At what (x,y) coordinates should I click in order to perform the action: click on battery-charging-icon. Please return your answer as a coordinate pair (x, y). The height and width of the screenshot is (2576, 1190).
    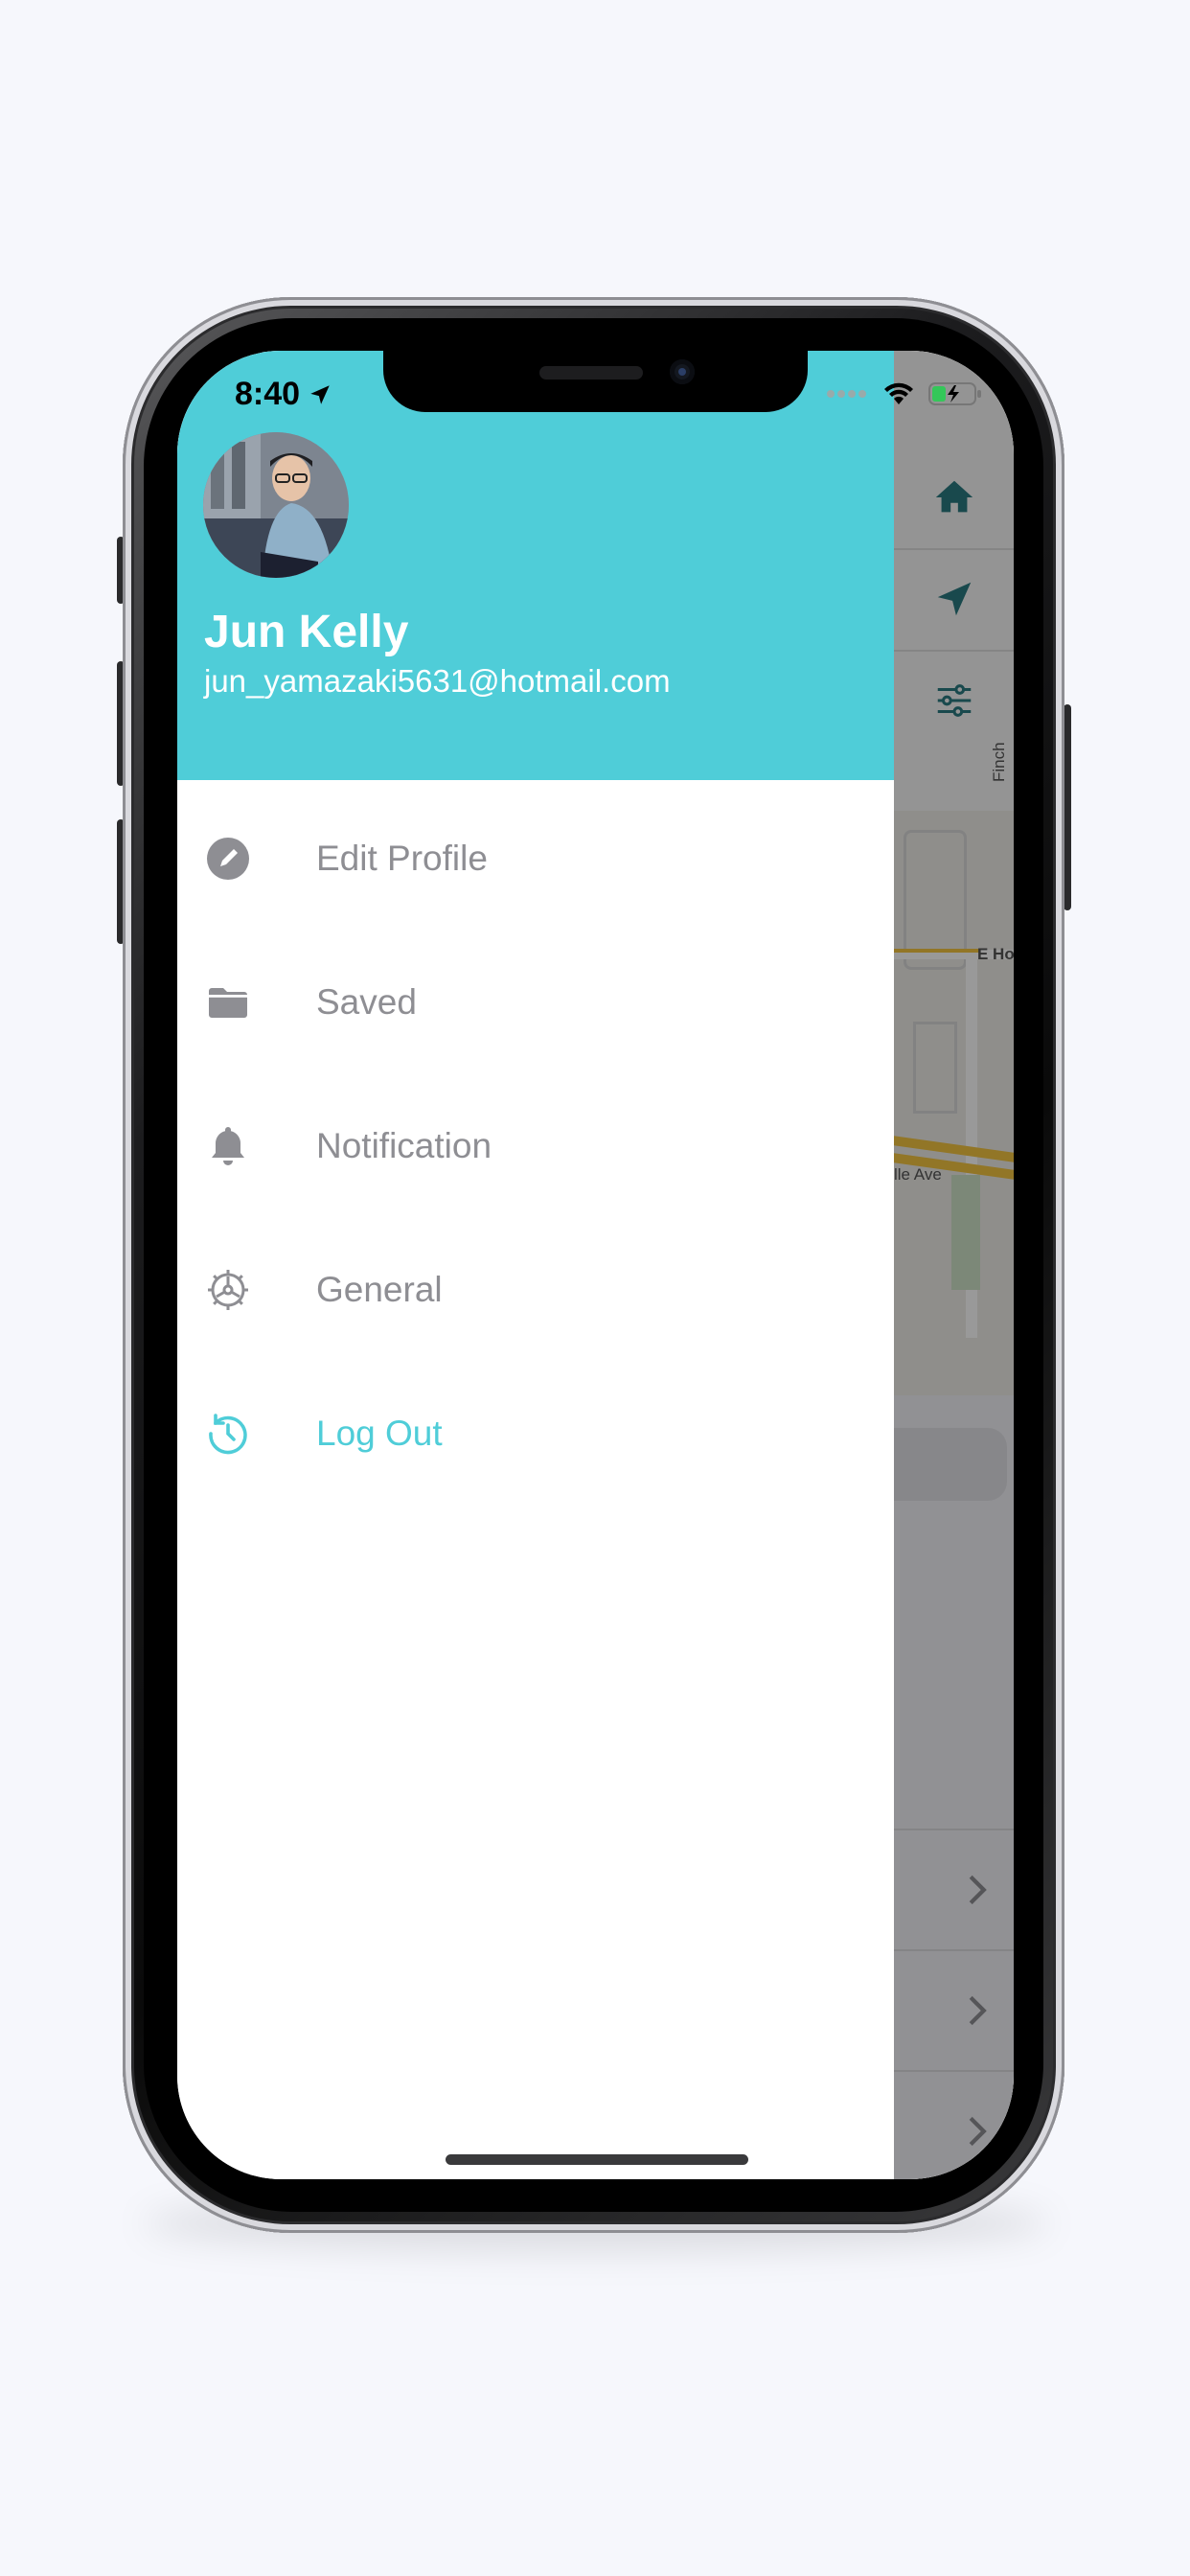
    Looking at the image, I should click on (955, 393).